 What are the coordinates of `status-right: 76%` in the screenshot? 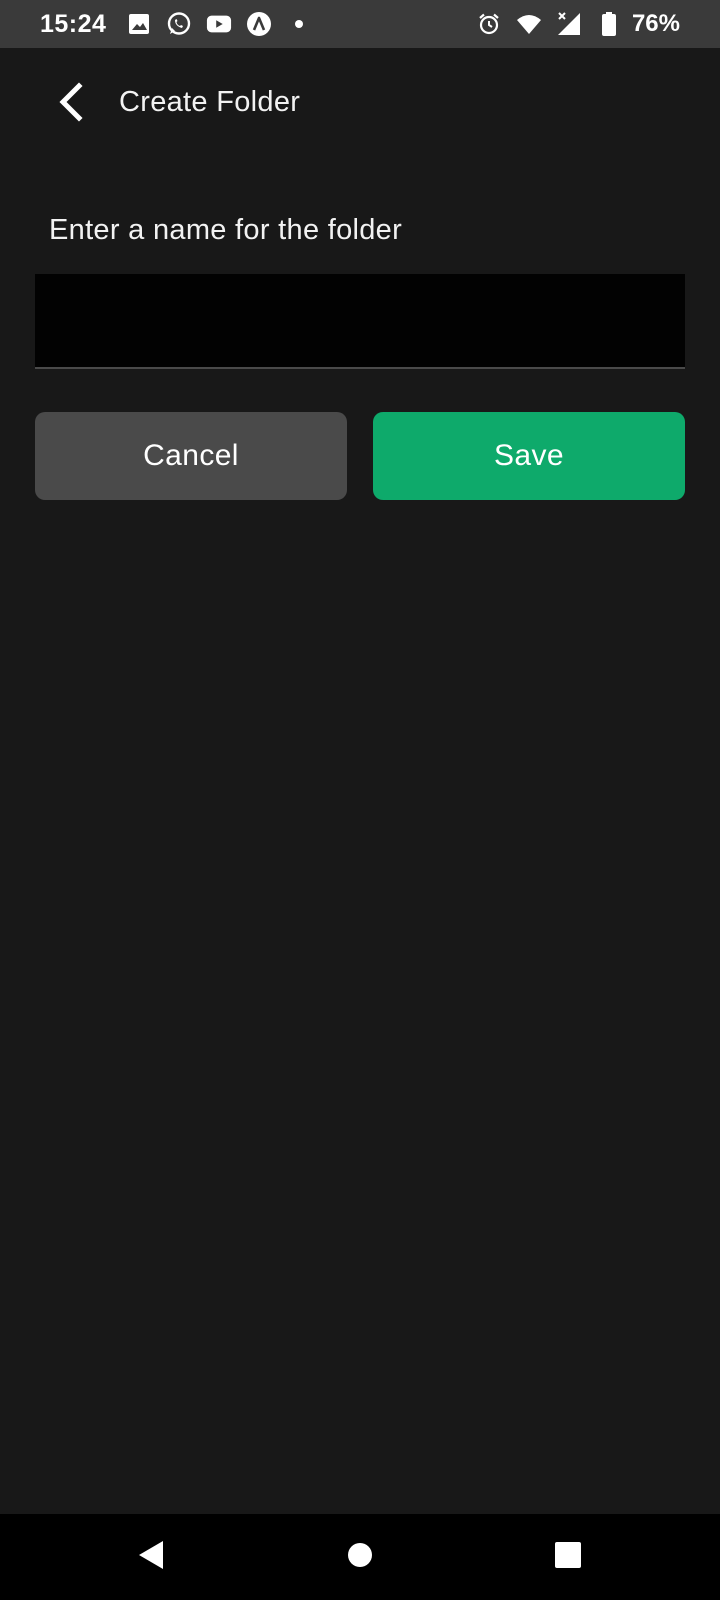 It's located at (578, 24).